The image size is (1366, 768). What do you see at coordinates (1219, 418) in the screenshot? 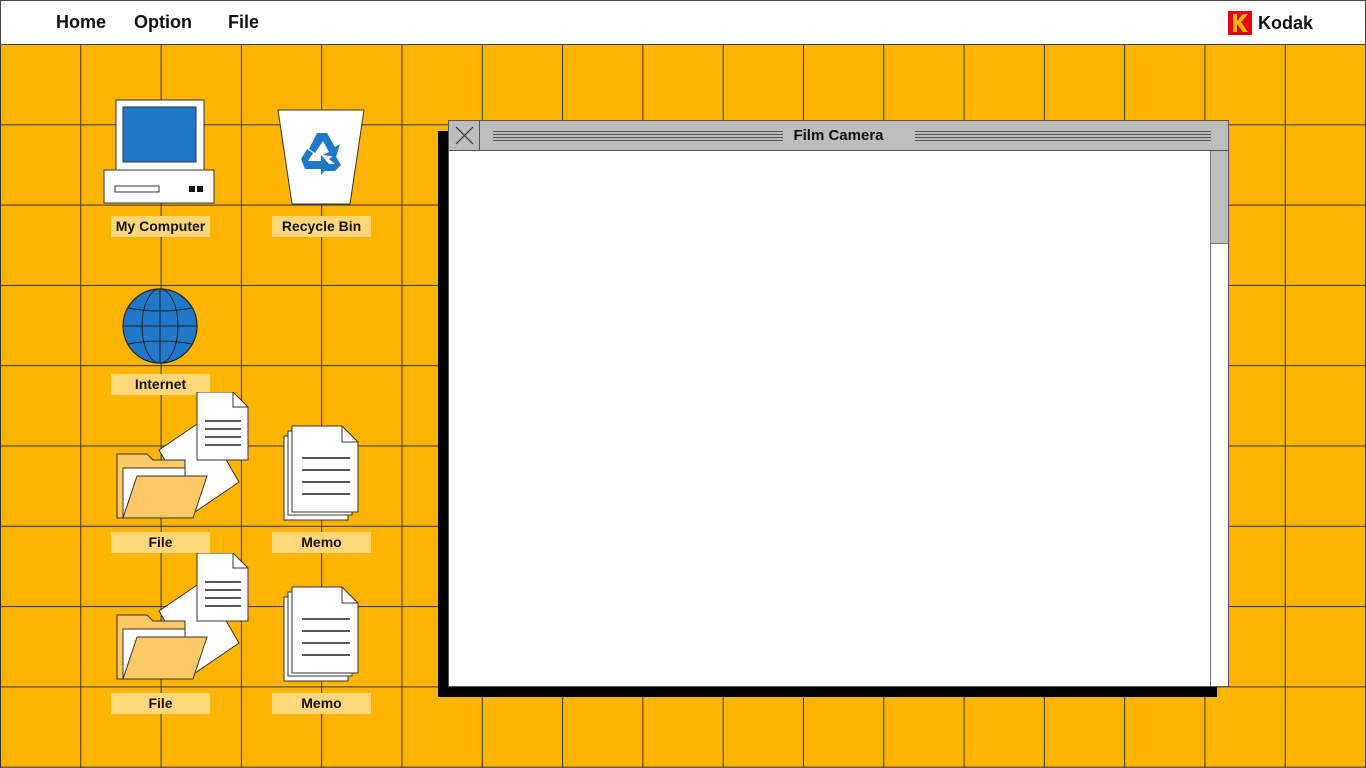
I see `vertical-scrollbar` at bounding box center [1219, 418].